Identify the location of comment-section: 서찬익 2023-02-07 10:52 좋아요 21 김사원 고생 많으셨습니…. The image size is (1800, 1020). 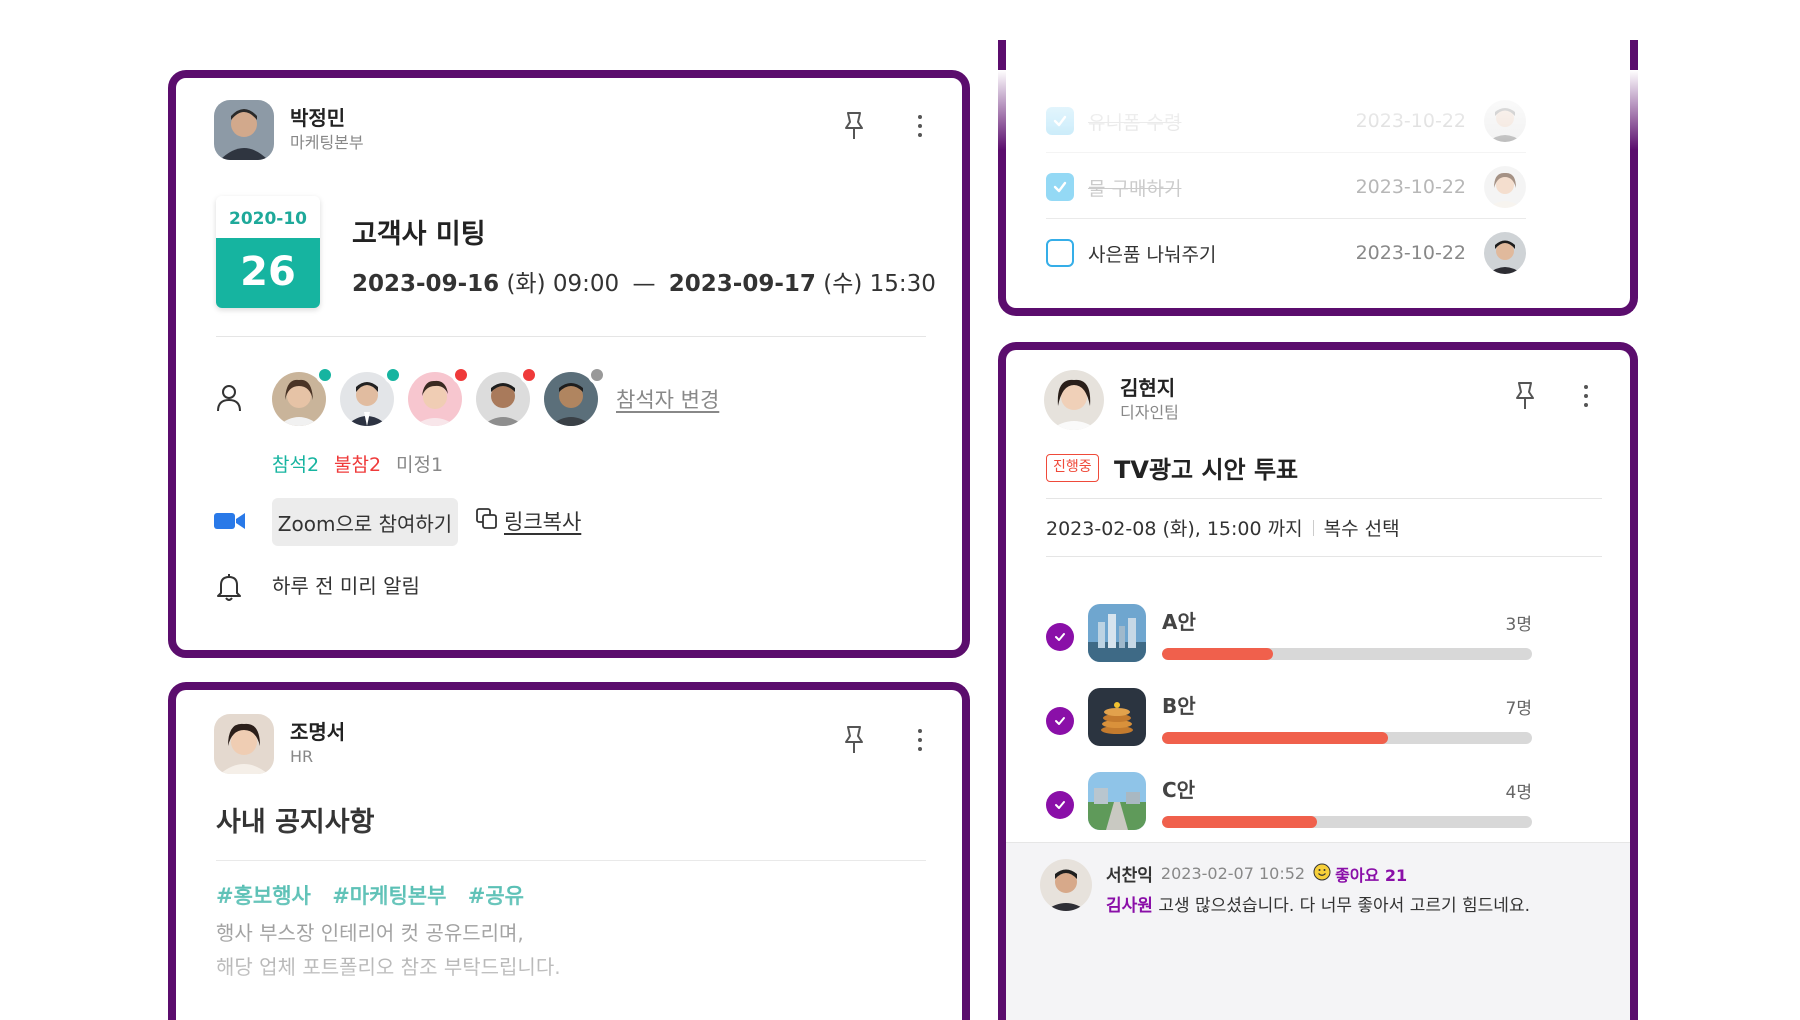
(1318, 931).